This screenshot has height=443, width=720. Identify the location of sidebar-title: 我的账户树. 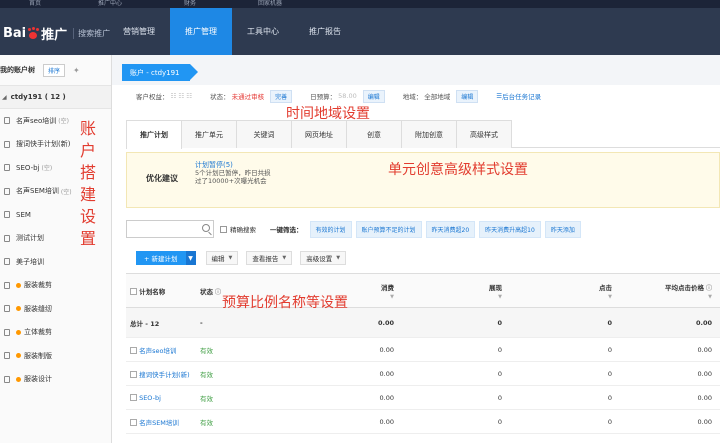
(17, 70).